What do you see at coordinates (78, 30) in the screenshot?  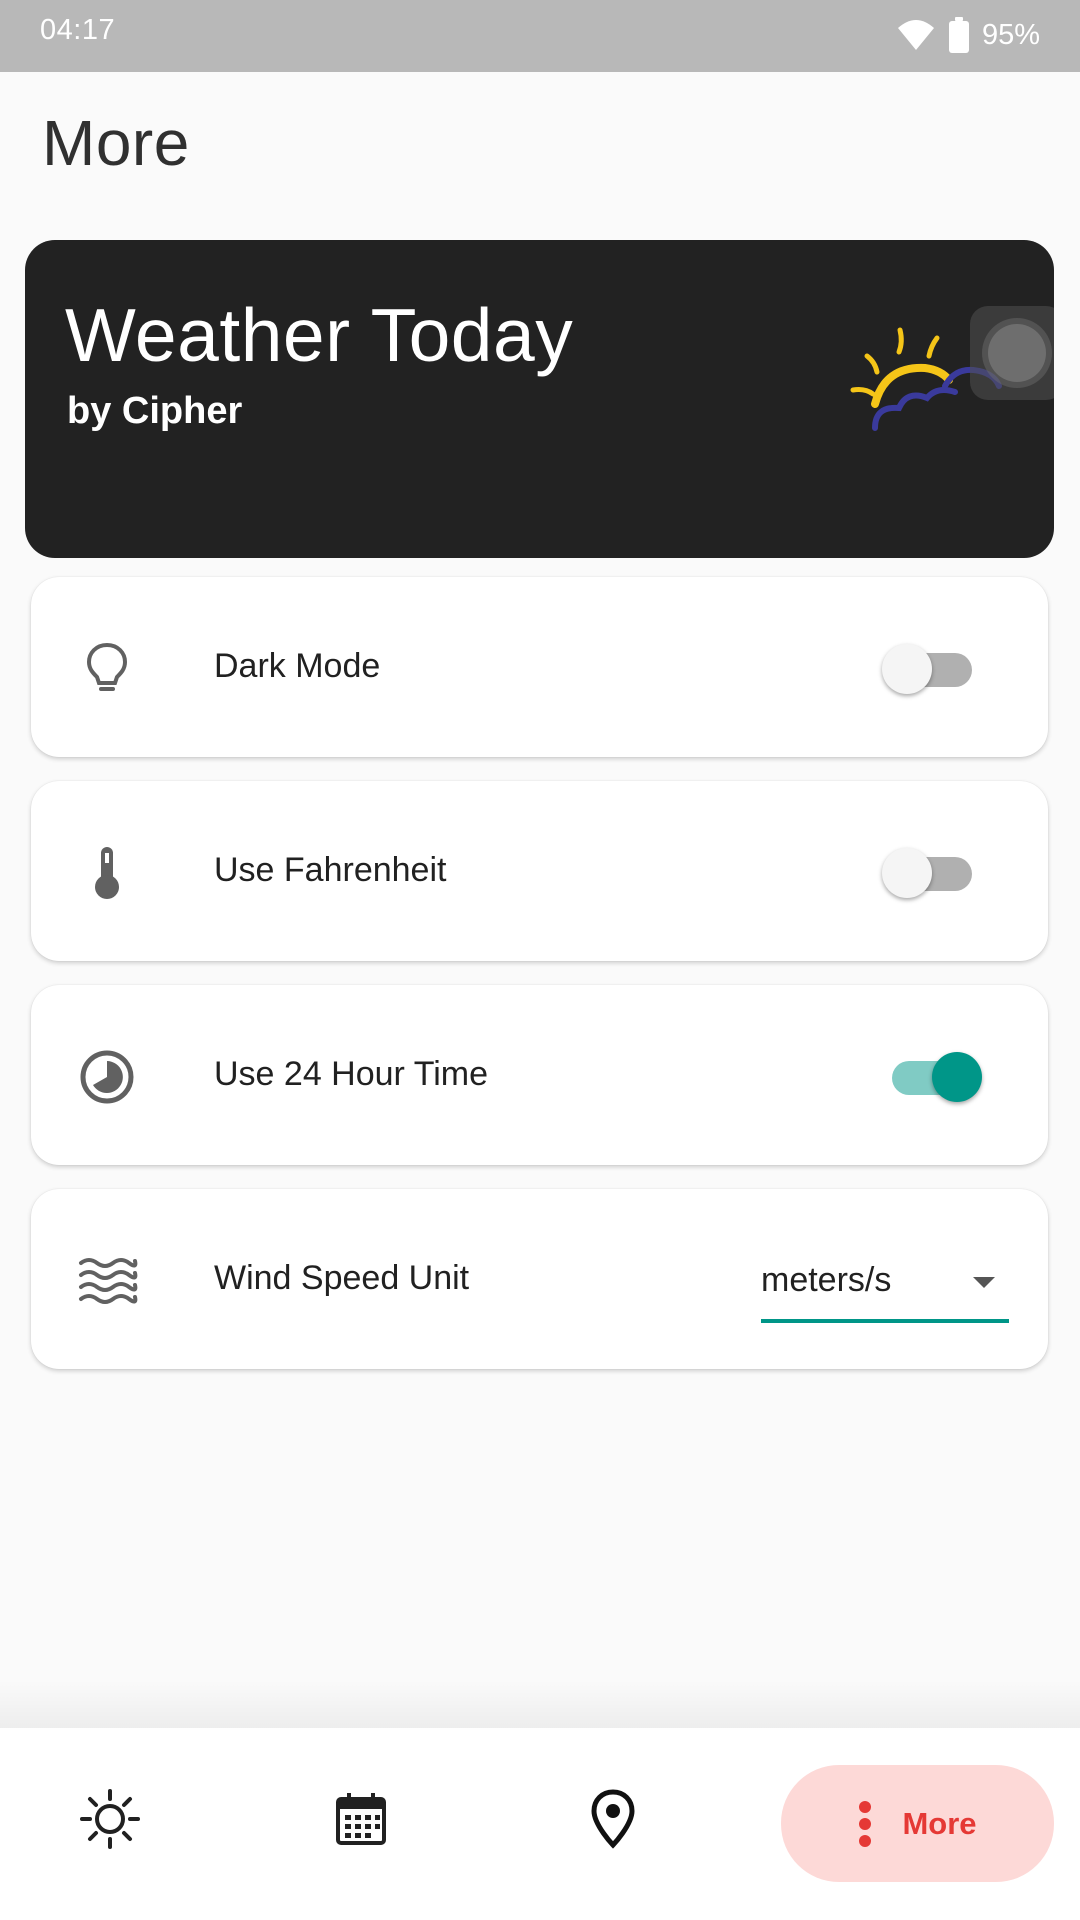 I see `status-time: 04:17` at bounding box center [78, 30].